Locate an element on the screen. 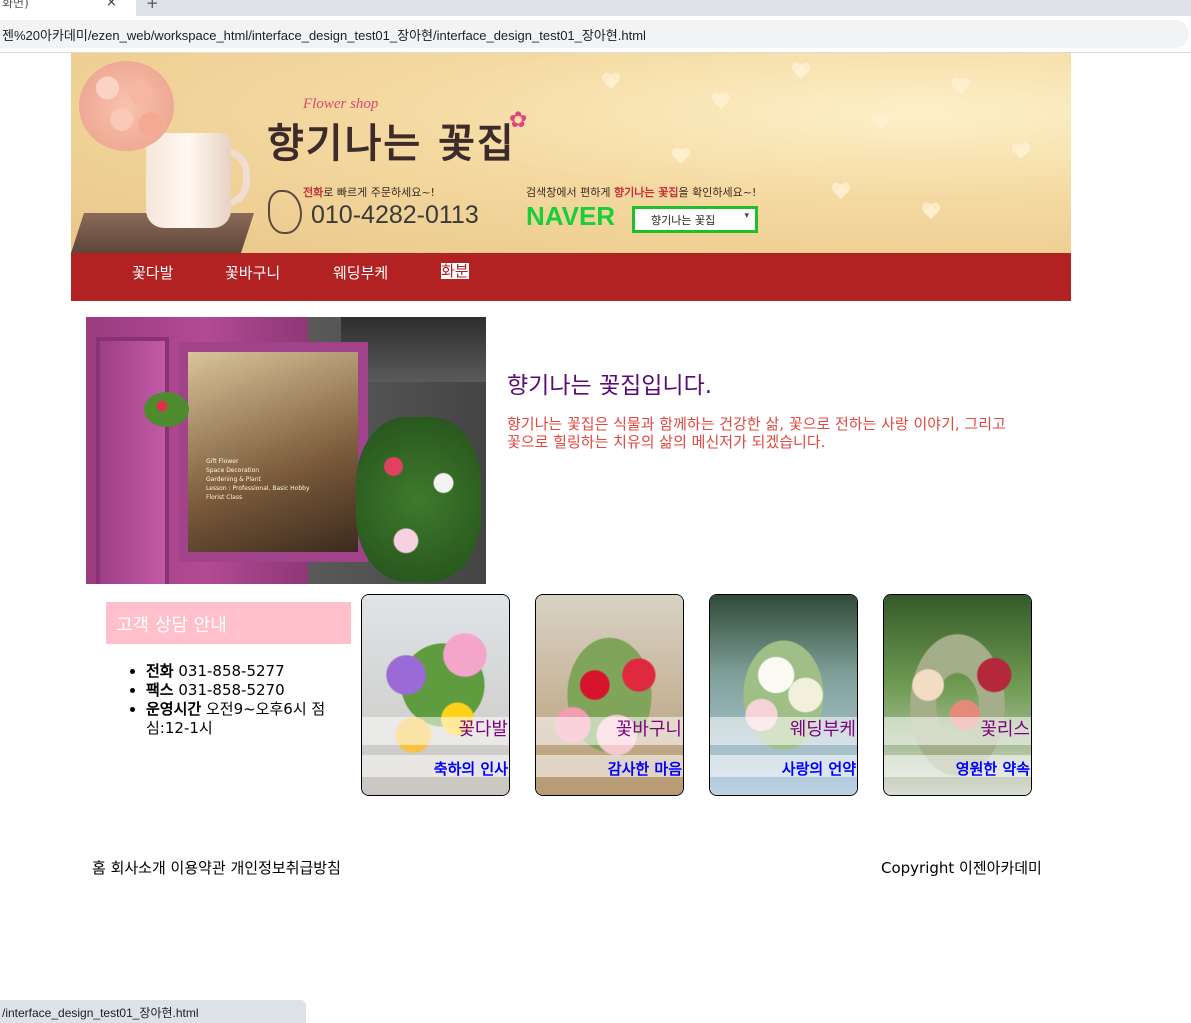 The height and width of the screenshot is (1023, 1191). nav-item-wedding-bouquet: 웨딩부케 is located at coordinates (360, 272).